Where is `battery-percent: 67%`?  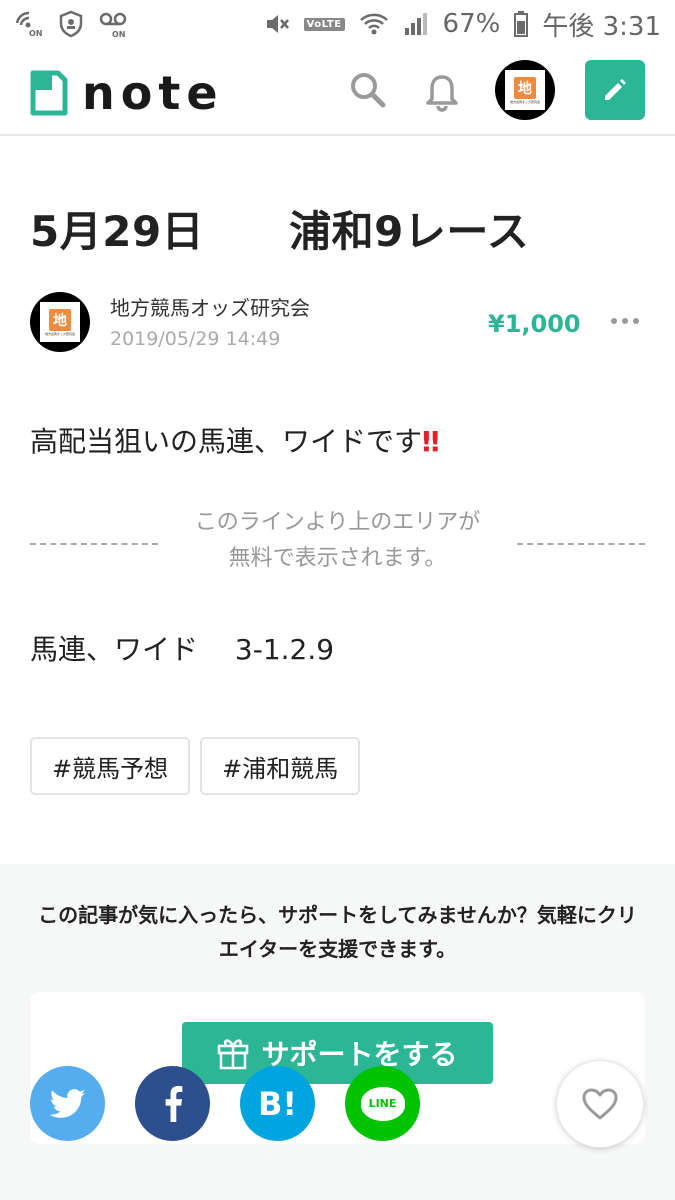 battery-percent: 67% is located at coordinates (471, 24).